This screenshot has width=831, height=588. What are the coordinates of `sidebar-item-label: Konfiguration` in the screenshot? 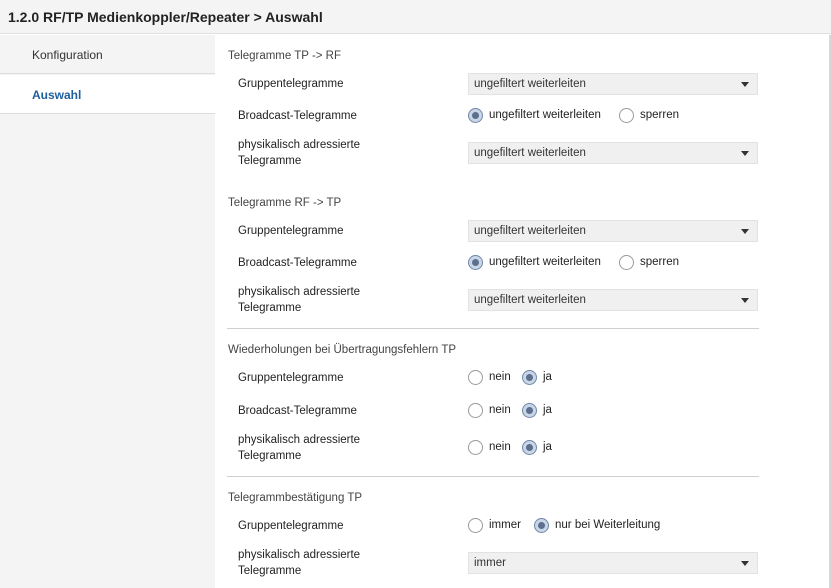 It's located at (67, 55).